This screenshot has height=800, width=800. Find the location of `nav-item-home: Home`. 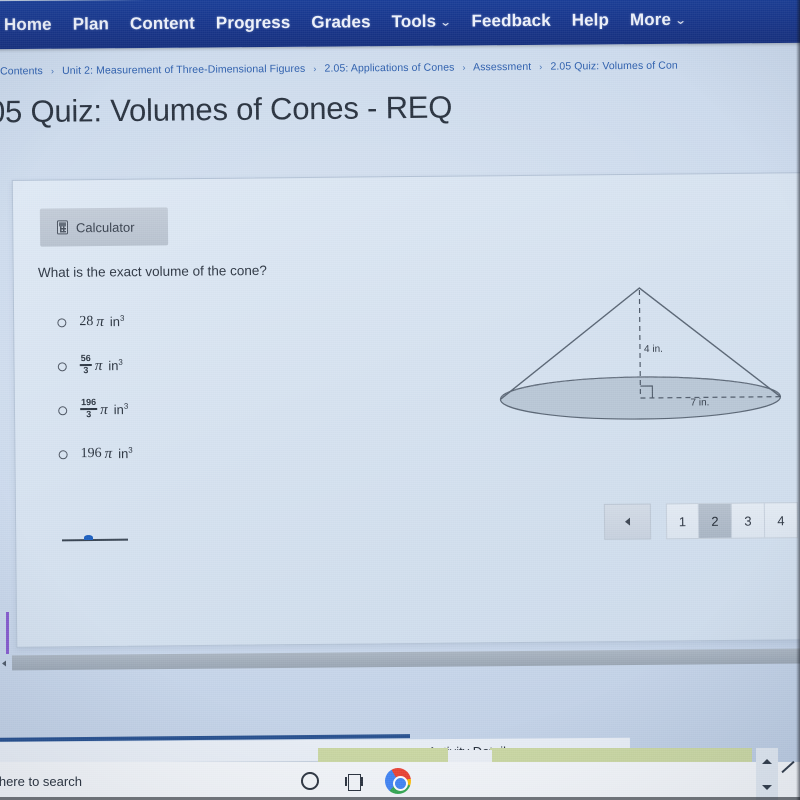

nav-item-home: Home is located at coordinates (28, 25).